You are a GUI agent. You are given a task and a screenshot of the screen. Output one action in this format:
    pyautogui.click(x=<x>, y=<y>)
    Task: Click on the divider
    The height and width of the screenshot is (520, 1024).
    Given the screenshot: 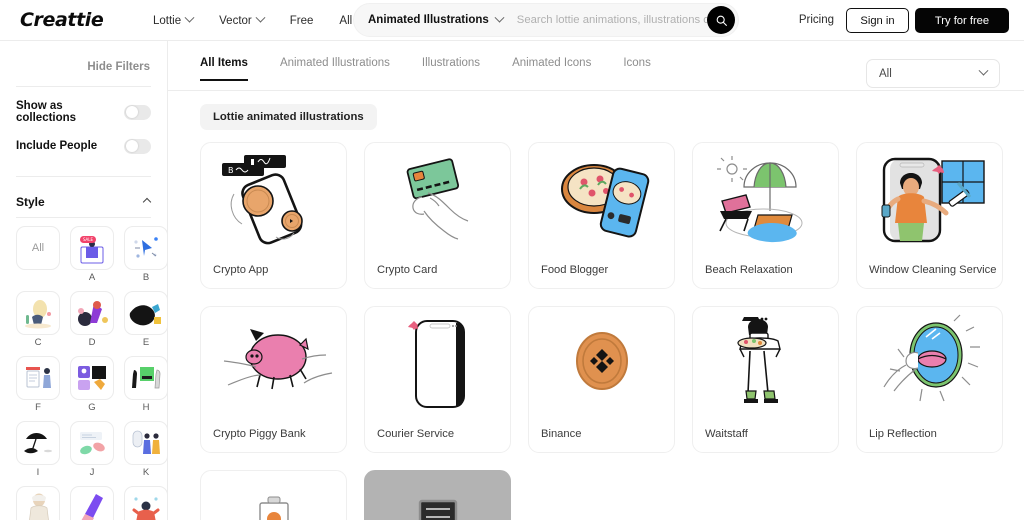 What is the action you would take?
    pyautogui.click(x=83, y=176)
    